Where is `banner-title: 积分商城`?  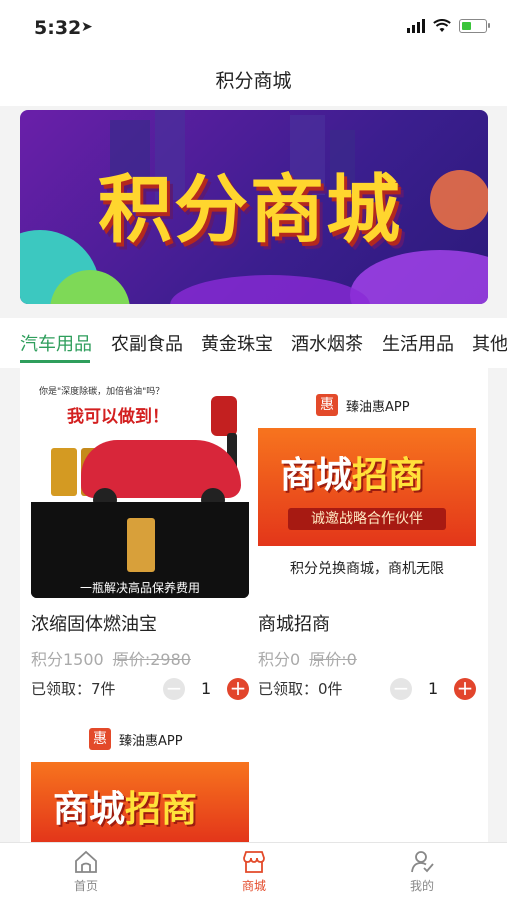
banner-title: 积分商城 is located at coordinates (250, 210).